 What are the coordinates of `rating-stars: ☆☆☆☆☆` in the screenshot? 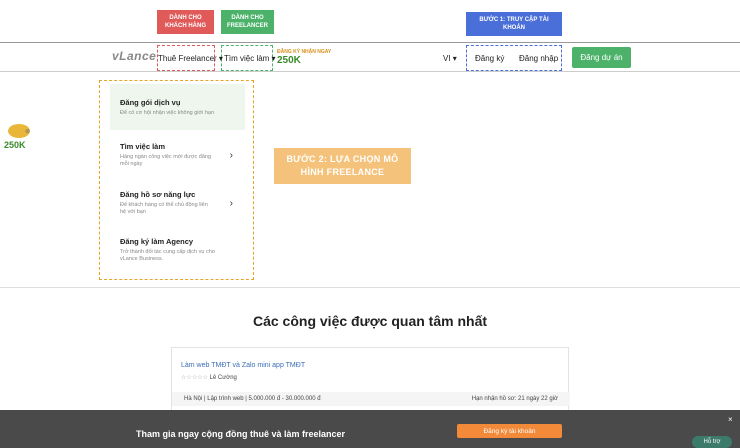 It's located at (194, 378).